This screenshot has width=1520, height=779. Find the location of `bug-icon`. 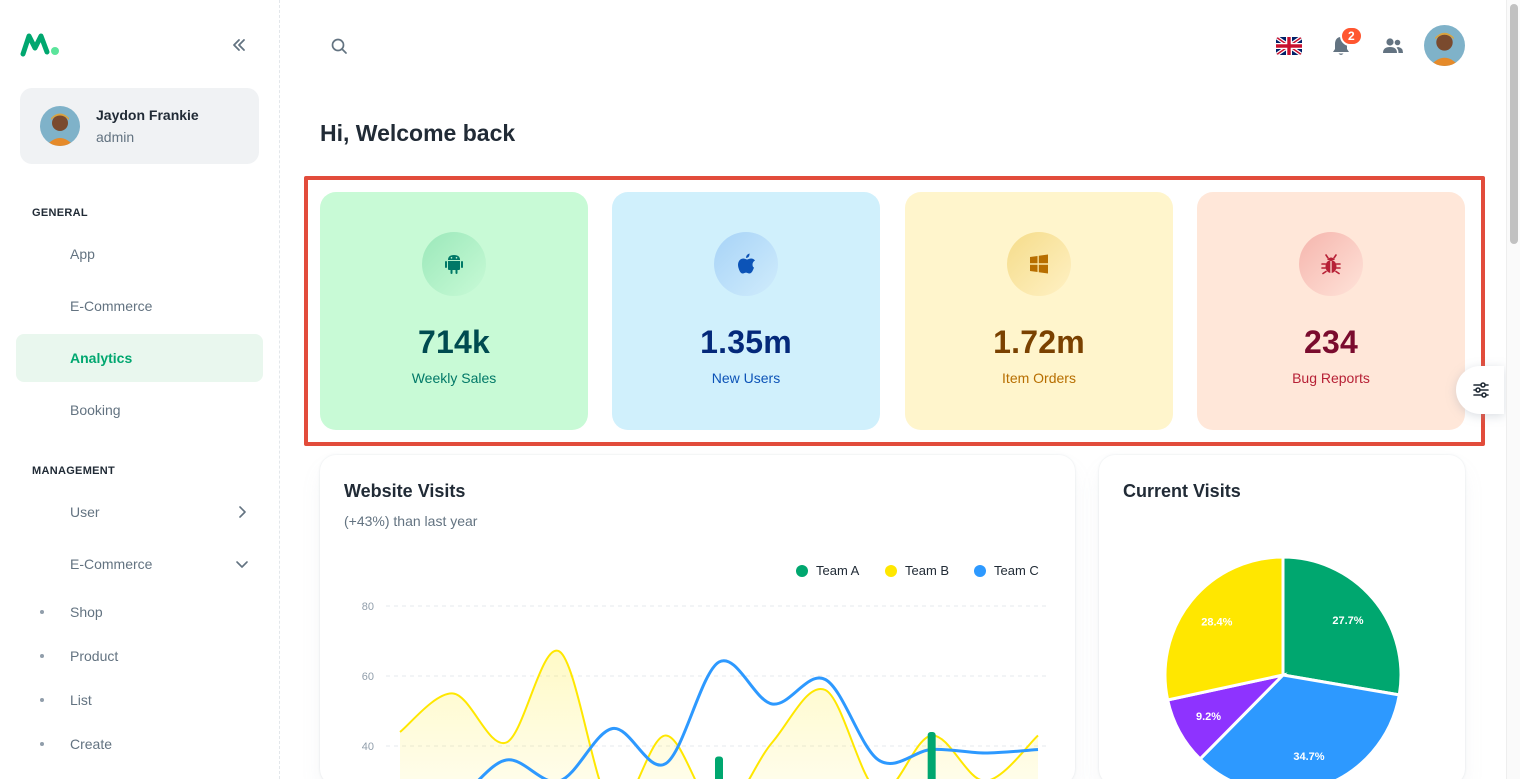

bug-icon is located at coordinates (1331, 264).